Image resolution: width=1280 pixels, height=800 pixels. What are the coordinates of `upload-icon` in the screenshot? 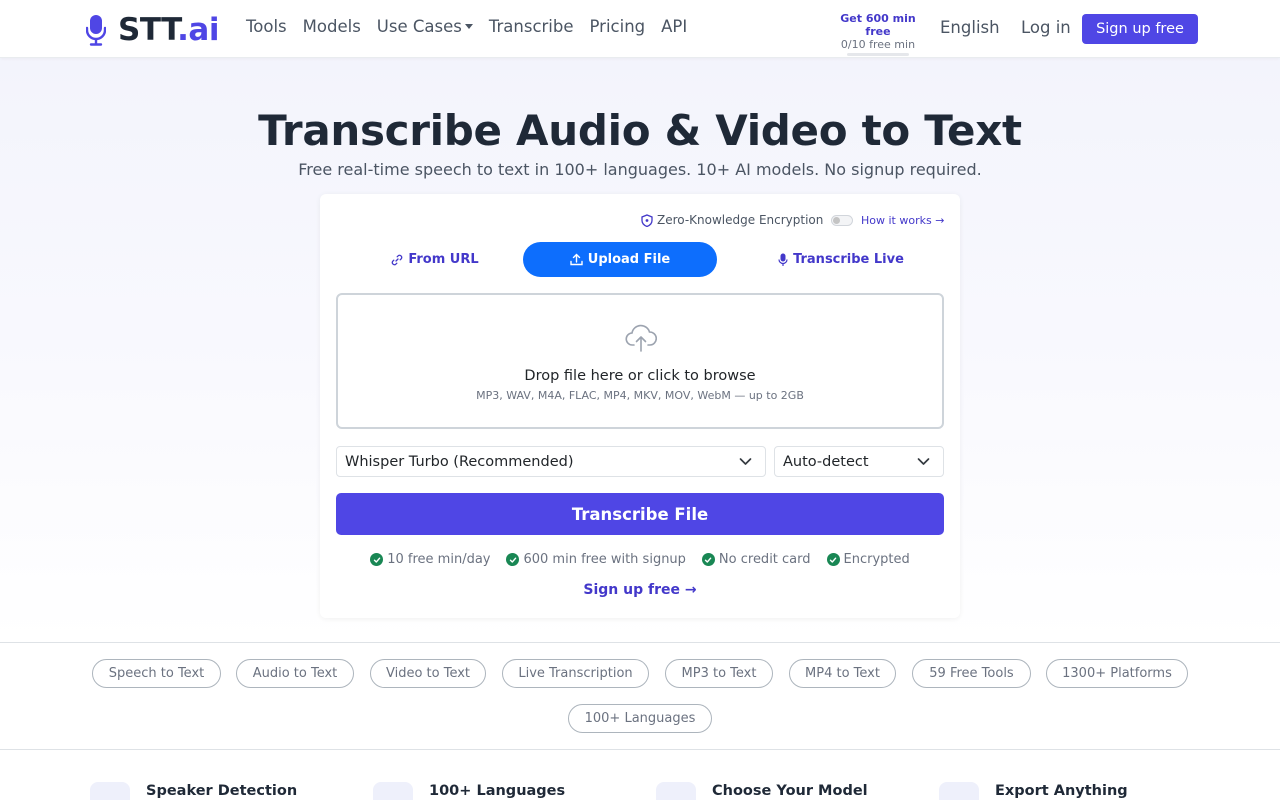 It's located at (576, 259).